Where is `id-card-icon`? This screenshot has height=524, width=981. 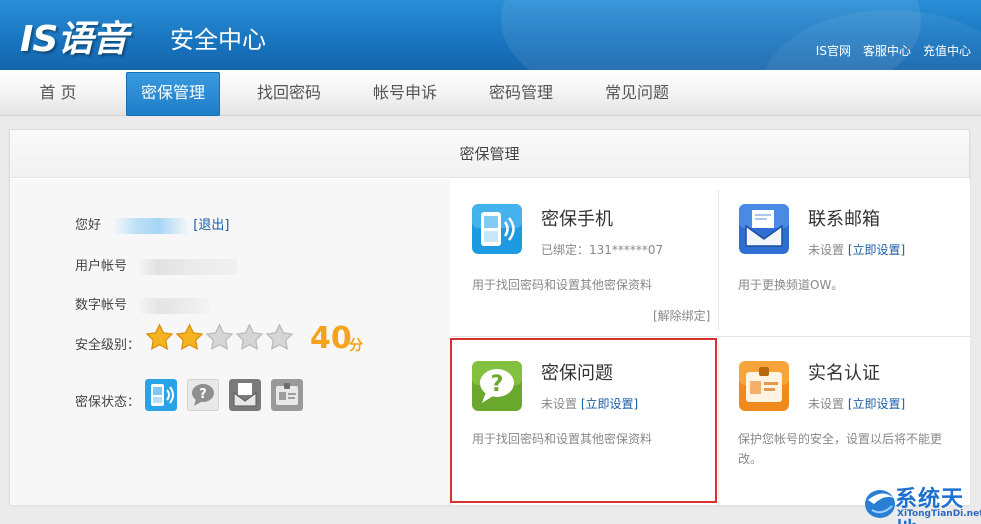 id-card-icon is located at coordinates (764, 386).